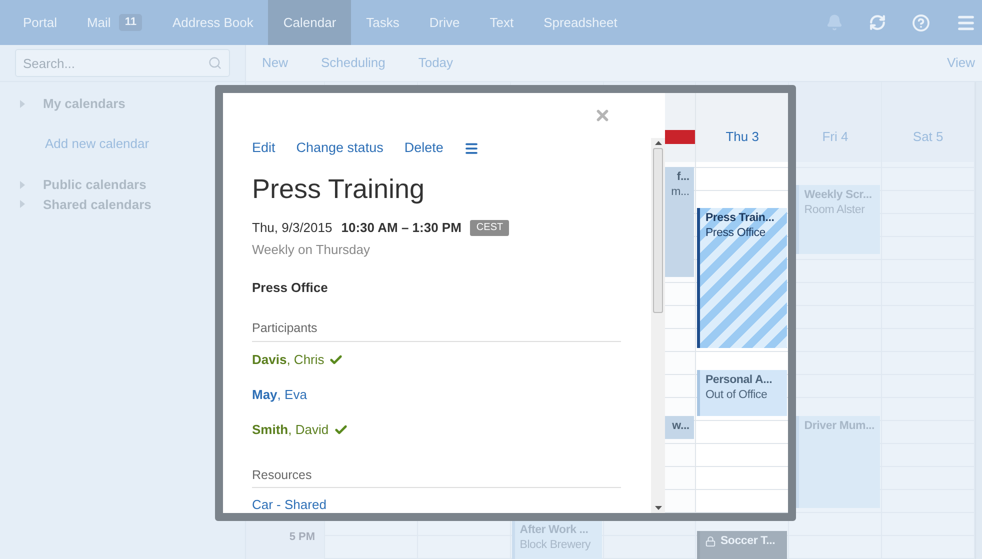 This screenshot has height=559, width=982. I want to click on calendar-event: Personal A... Out of Office, so click(742, 393).